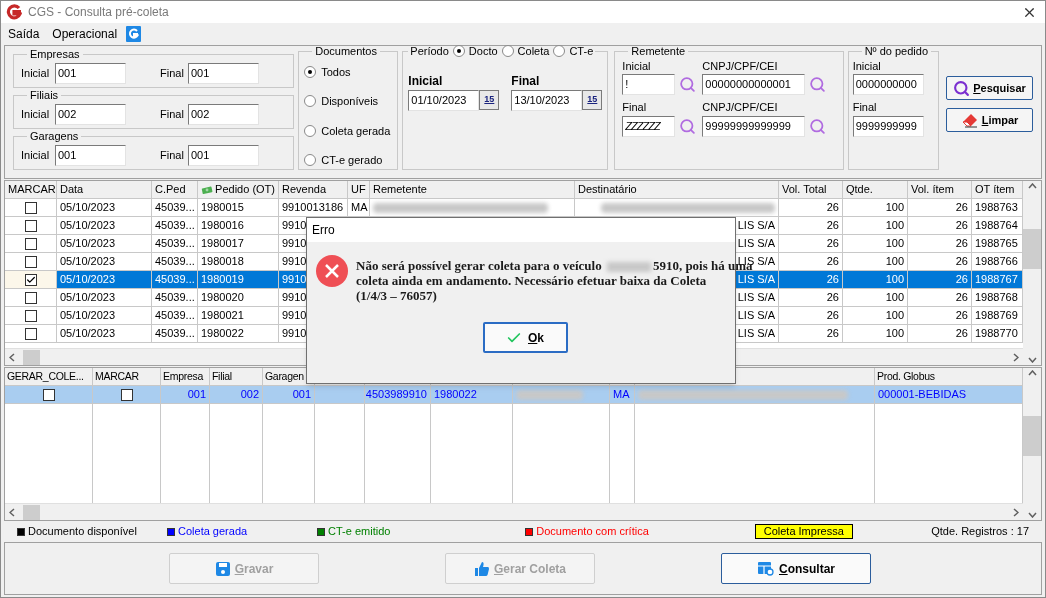  What do you see at coordinates (997, 280) in the screenshot?
I see `table-cell: 1988767` at bounding box center [997, 280].